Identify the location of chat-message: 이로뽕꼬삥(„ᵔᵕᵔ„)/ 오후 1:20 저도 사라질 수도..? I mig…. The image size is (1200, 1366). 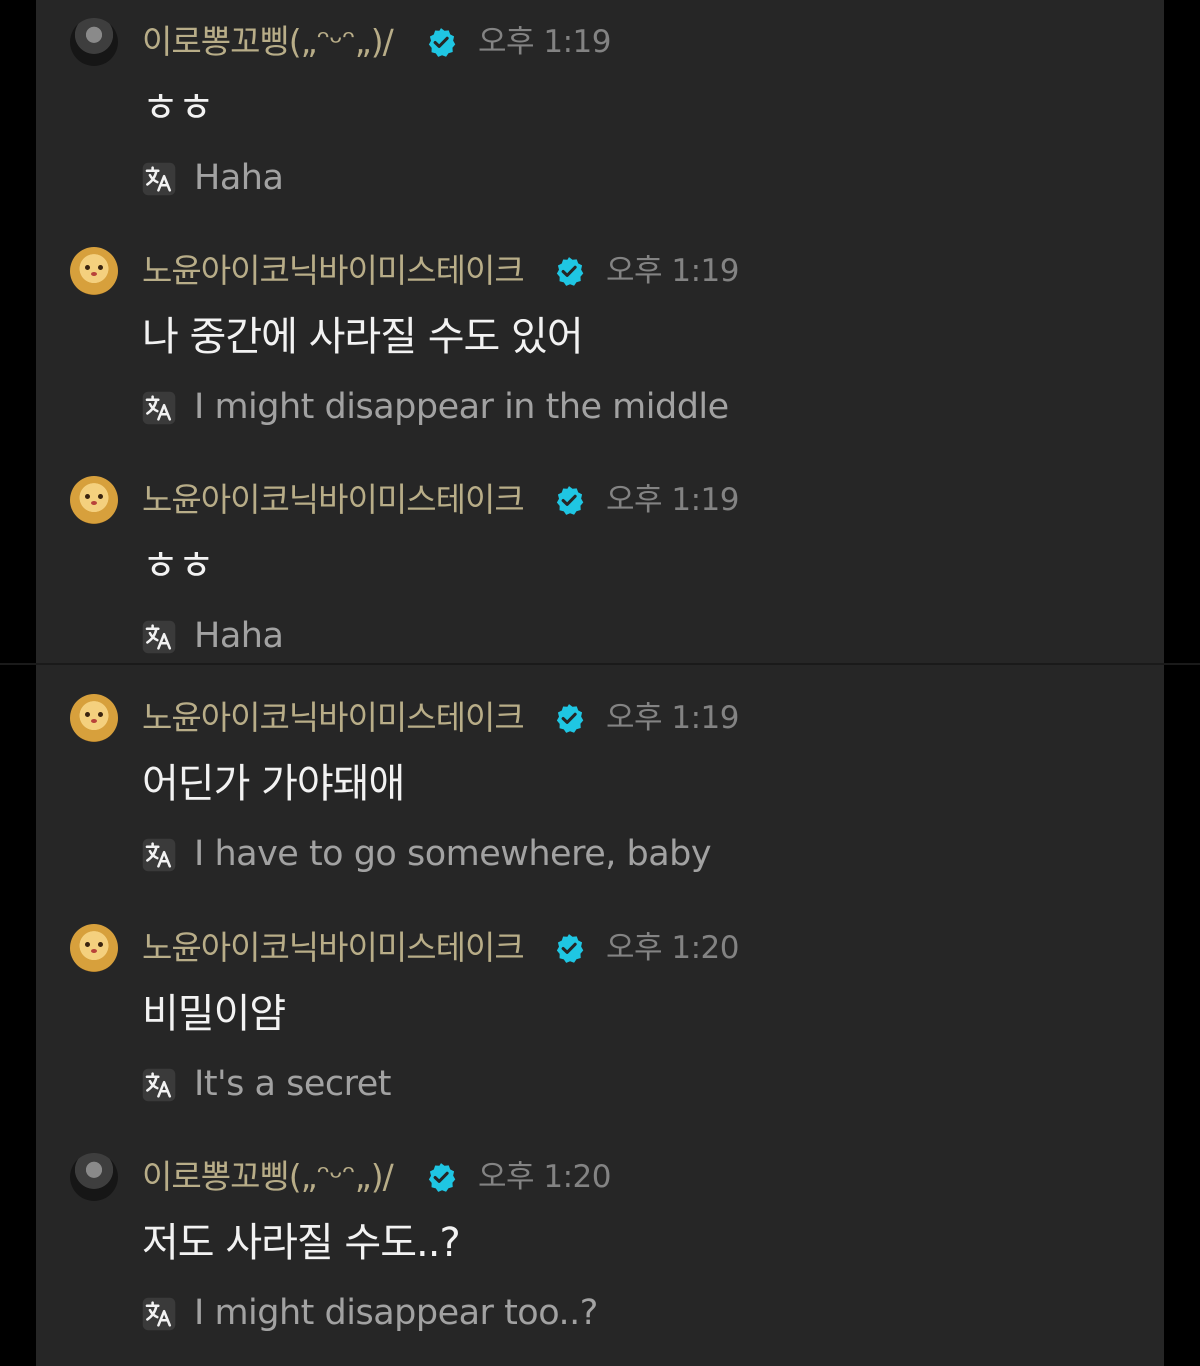
(600, 1243).